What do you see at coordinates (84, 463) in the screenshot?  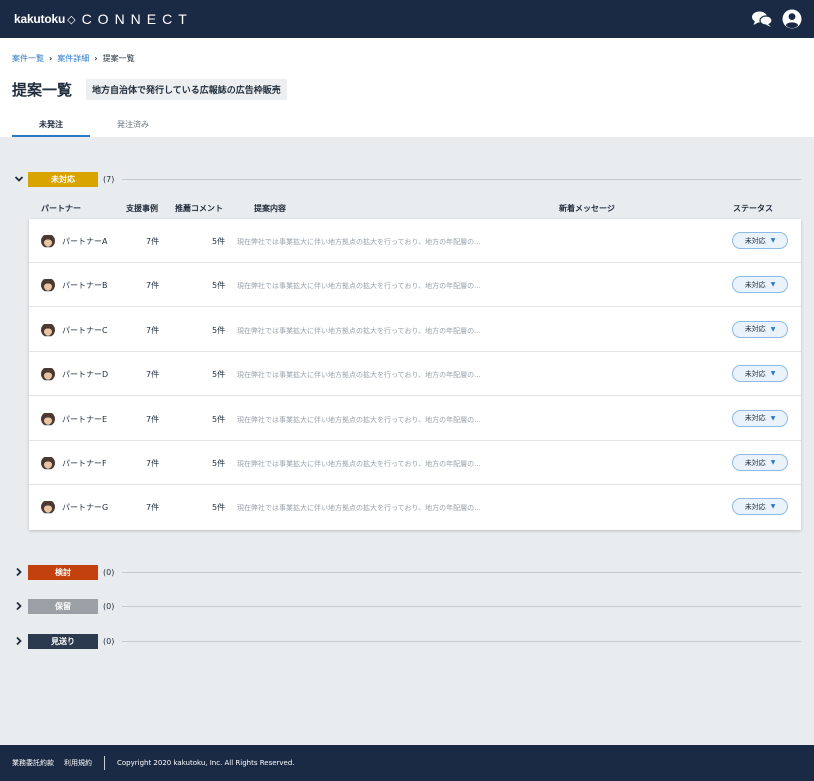 I see `partner-name: パートナーF` at bounding box center [84, 463].